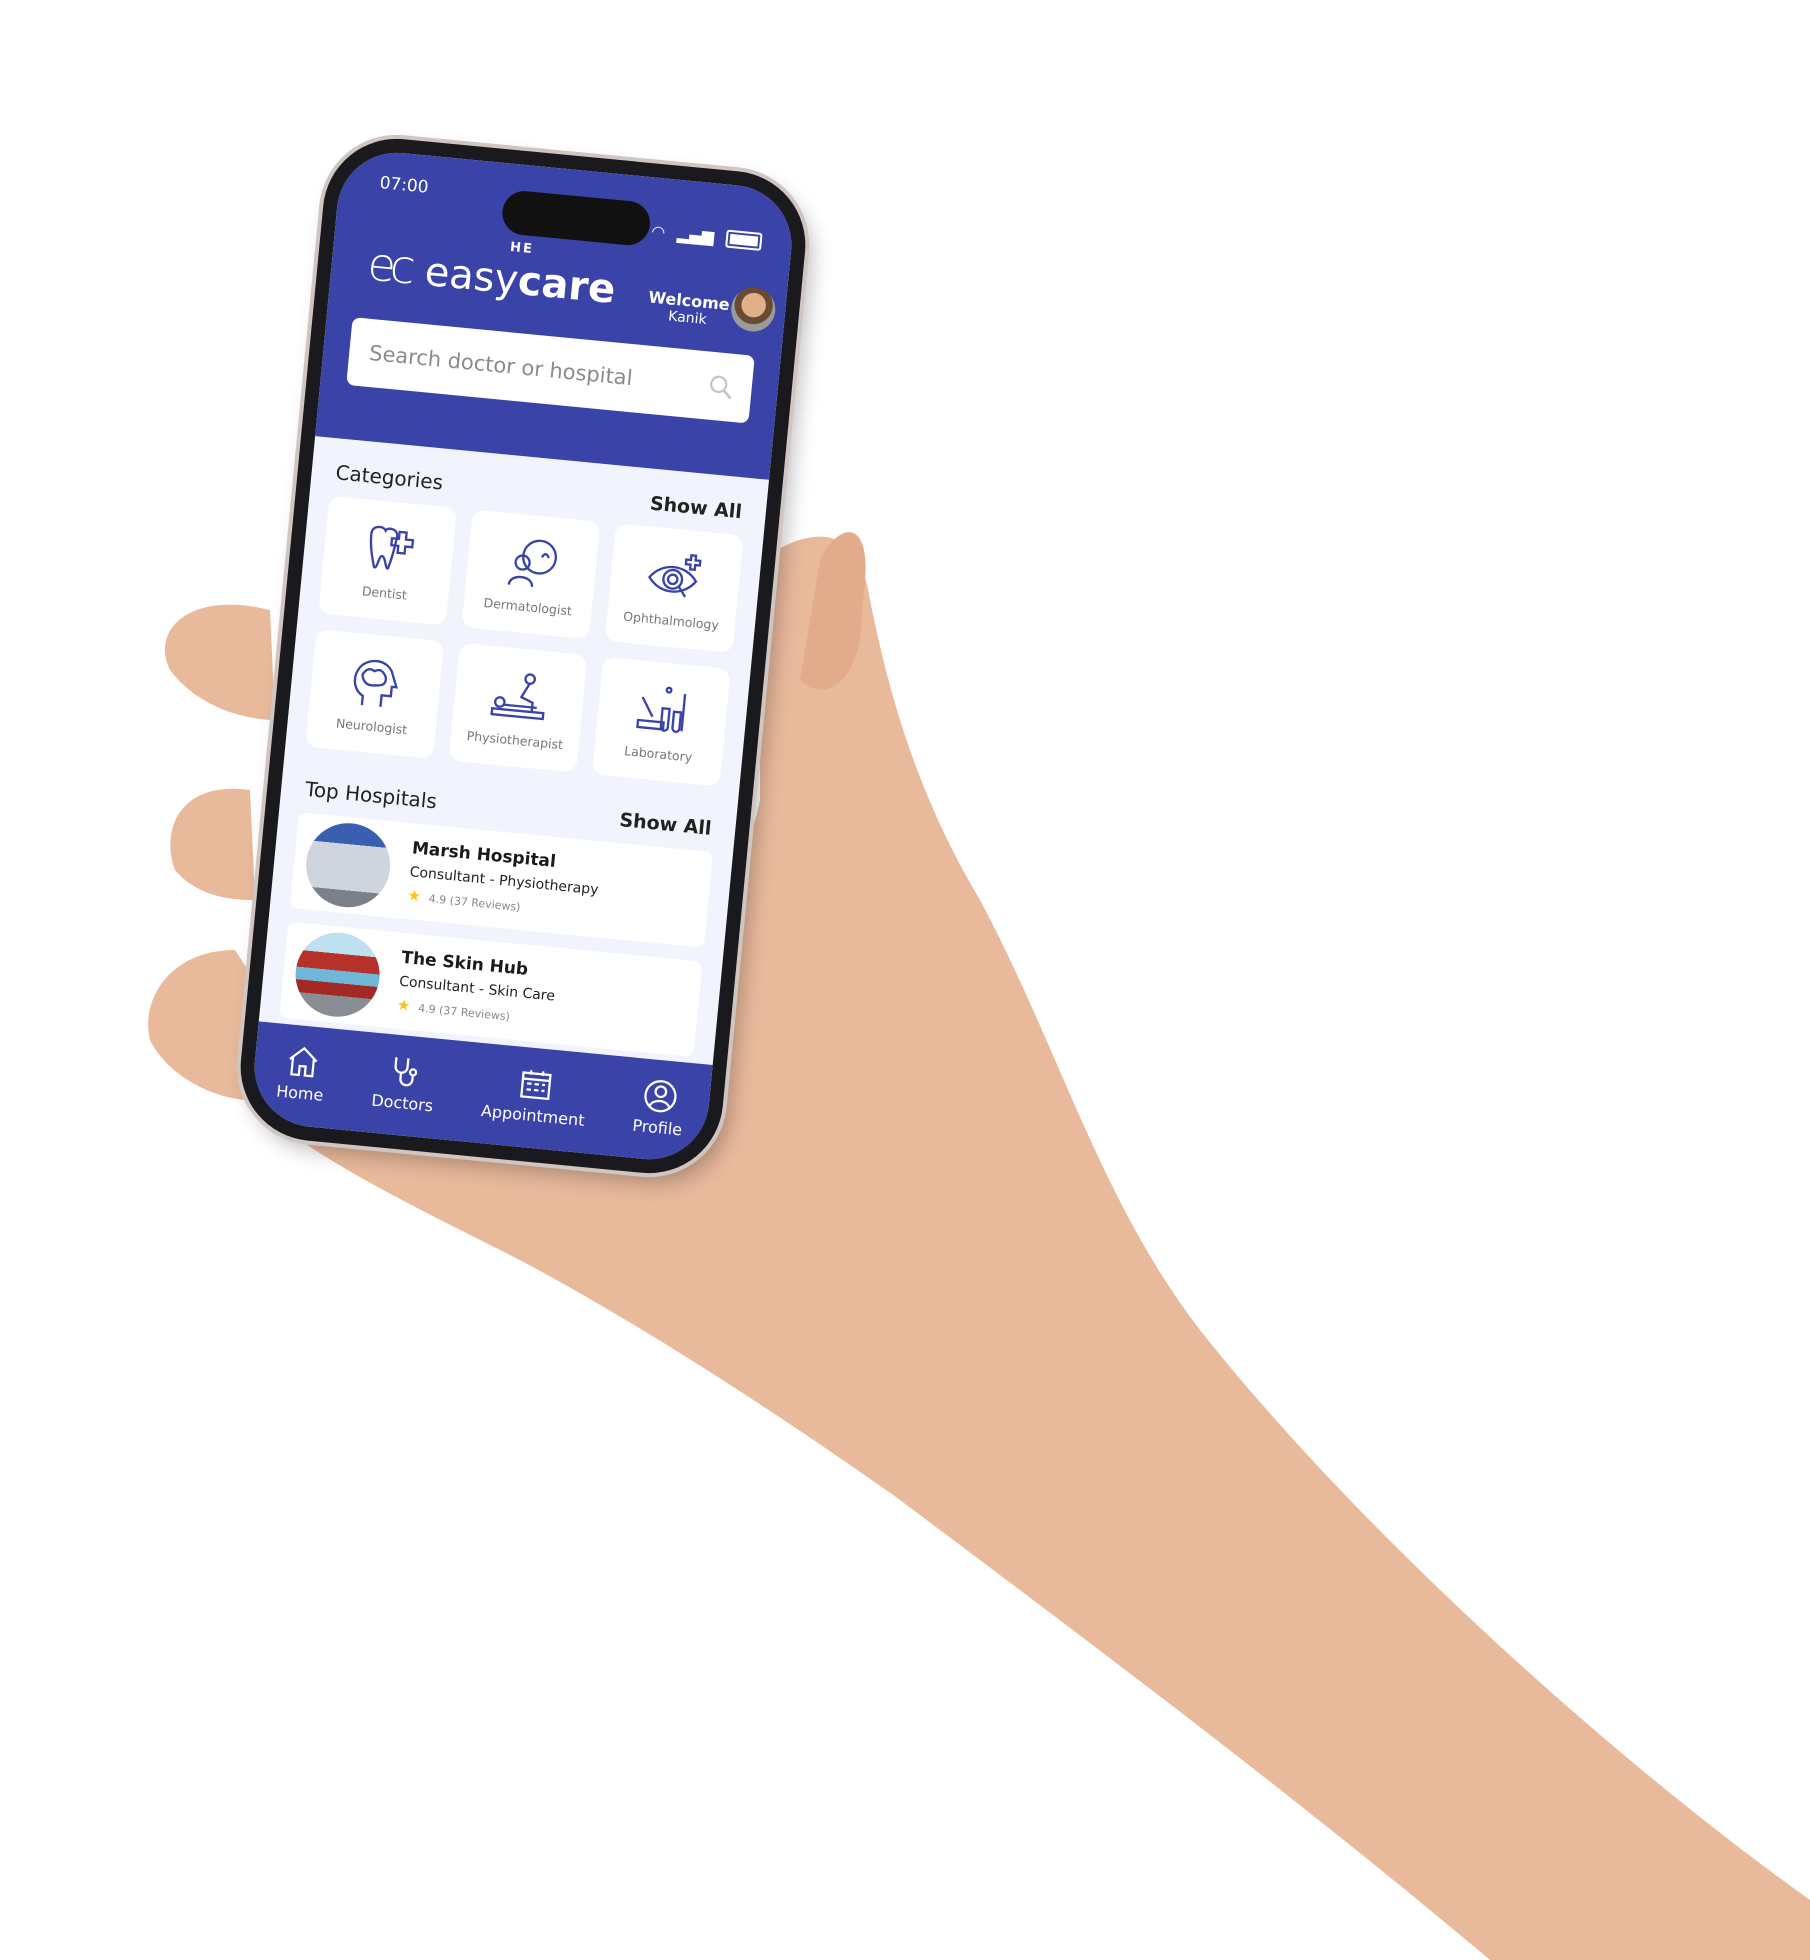  Describe the element at coordinates (661, 709) in the screenshot. I see `lab-icon` at that location.